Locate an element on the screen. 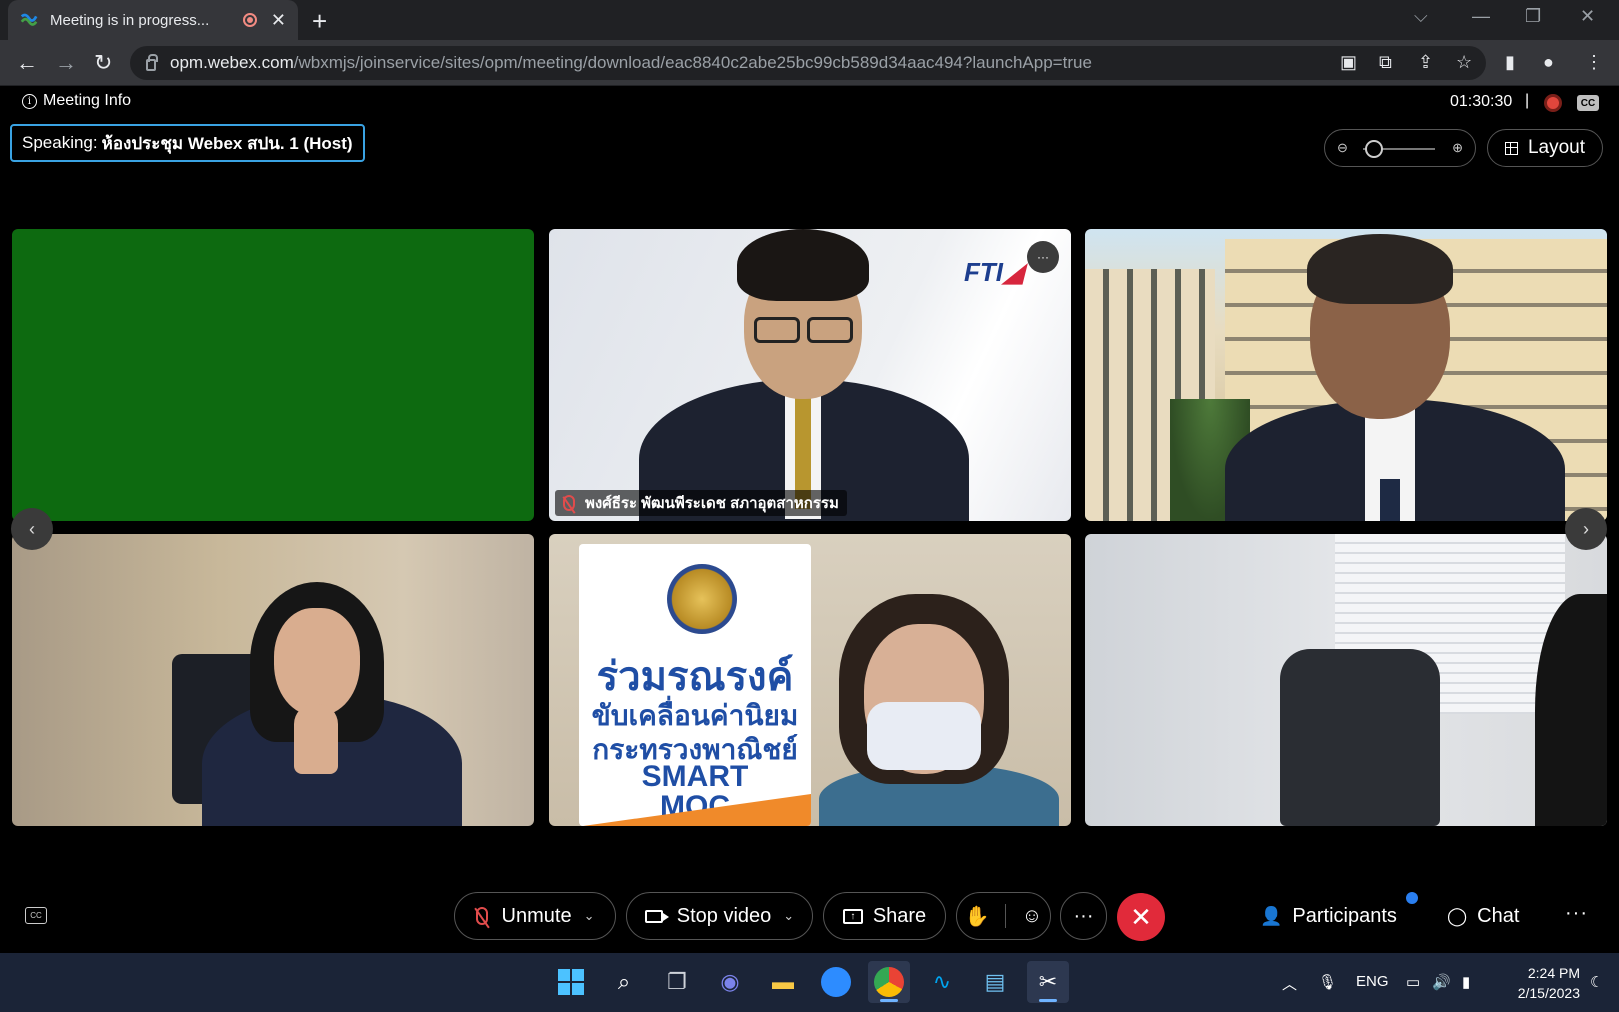 The width and height of the screenshot is (1619, 1012). recording-icon is located at coordinates (249, 20).